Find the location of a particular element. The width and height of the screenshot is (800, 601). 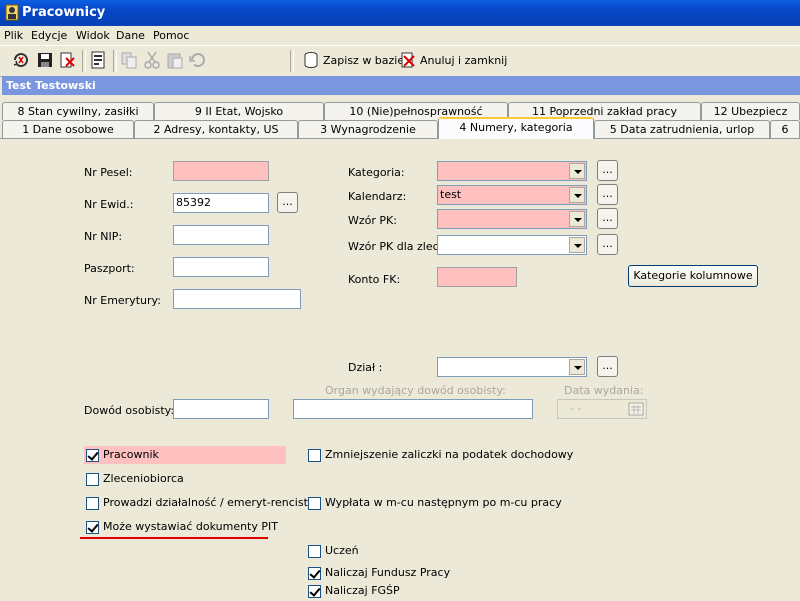

delete-icon is located at coordinates (67, 60).